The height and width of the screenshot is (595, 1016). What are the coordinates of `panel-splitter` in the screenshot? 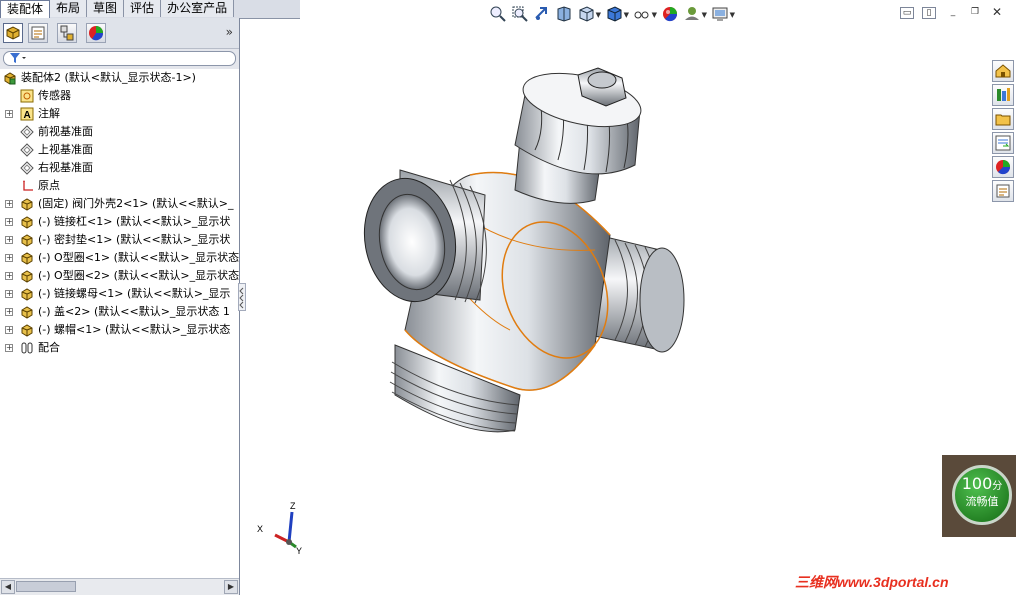 It's located at (242, 297).